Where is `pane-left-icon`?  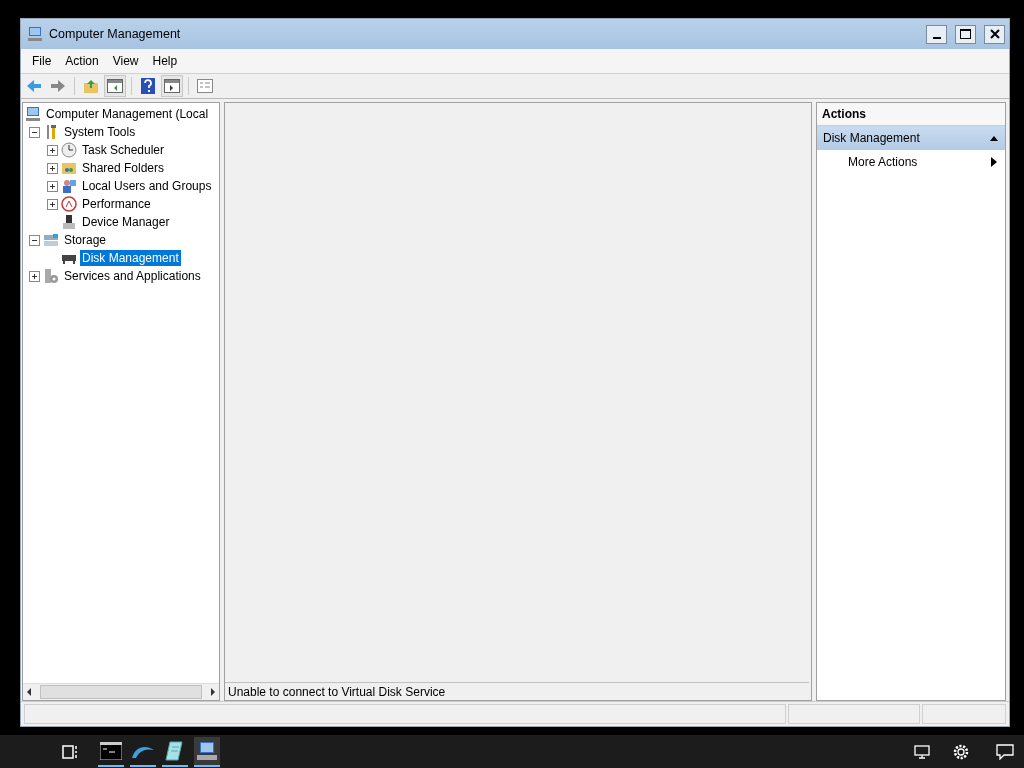 pane-left-icon is located at coordinates (115, 86).